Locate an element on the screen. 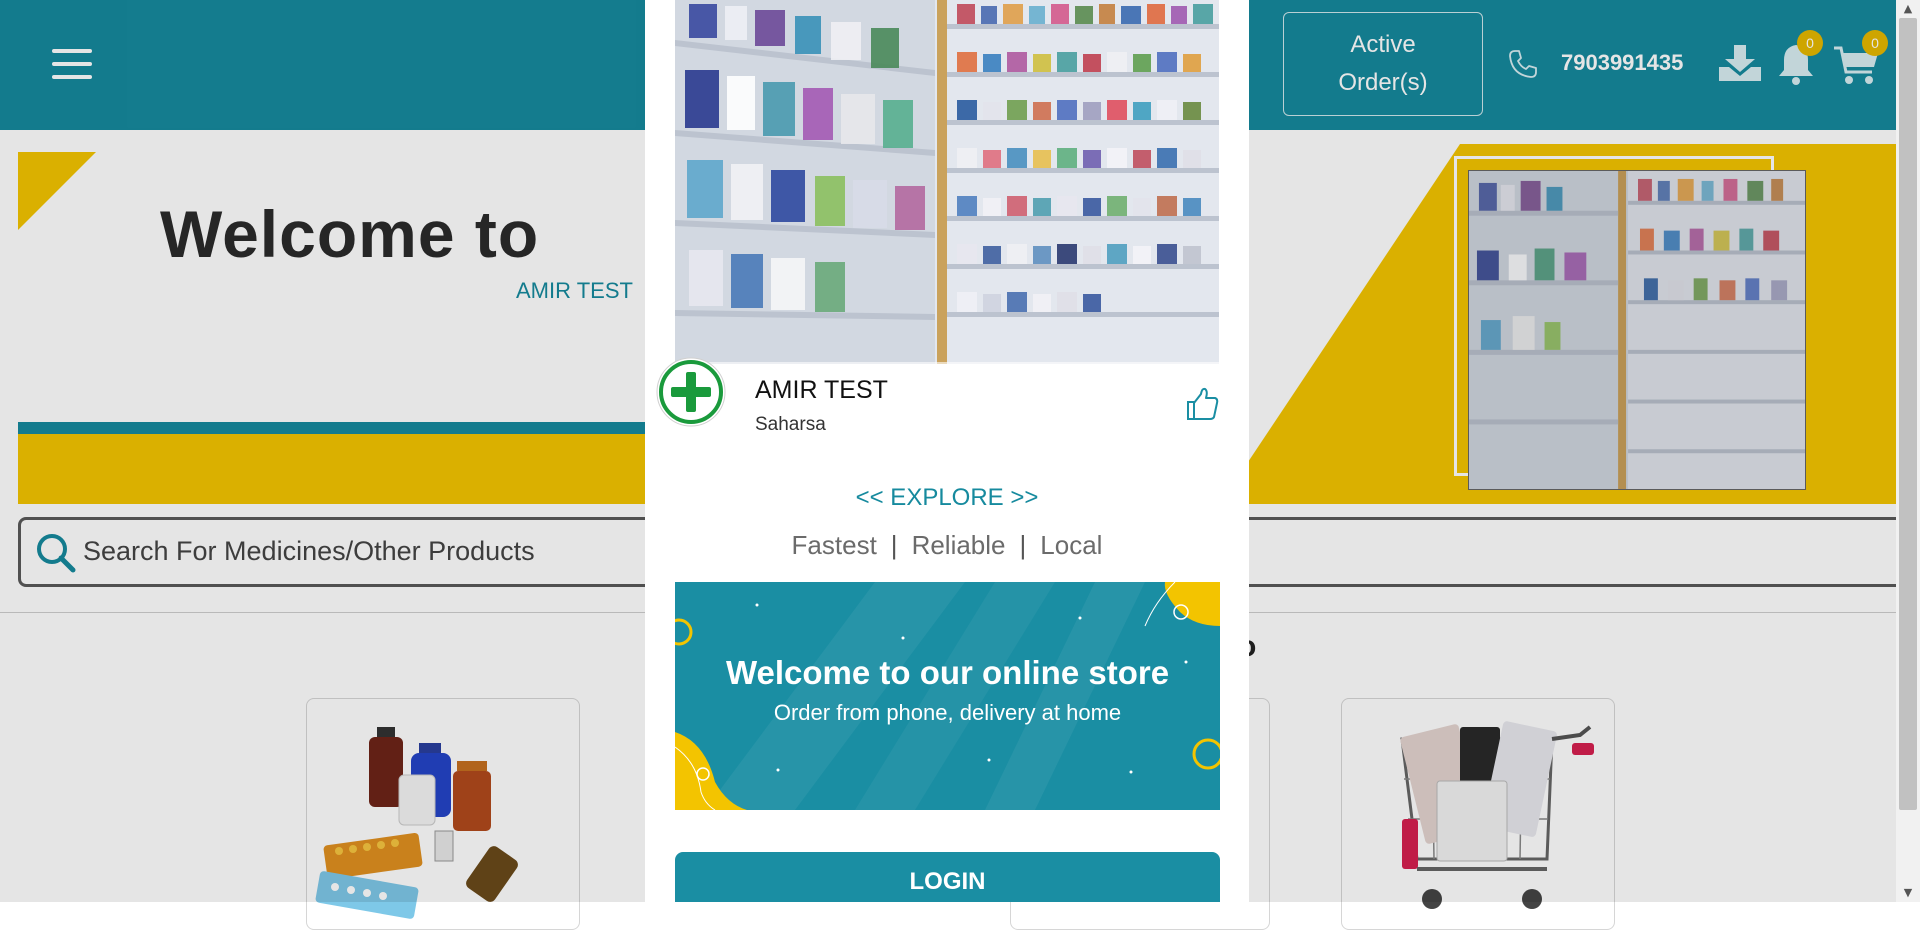  tagline-local: Local is located at coordinates (1071, 545).